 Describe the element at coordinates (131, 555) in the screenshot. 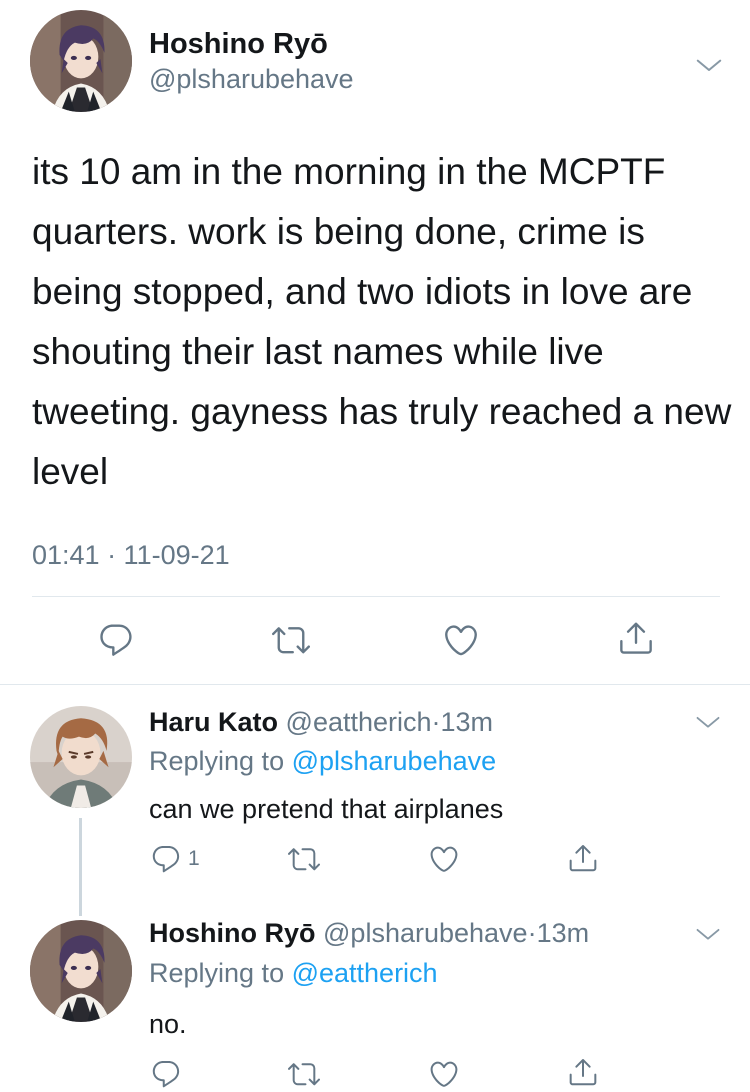

I see `tweet-timestamp: 01:41 · 11-09-21` at that location.